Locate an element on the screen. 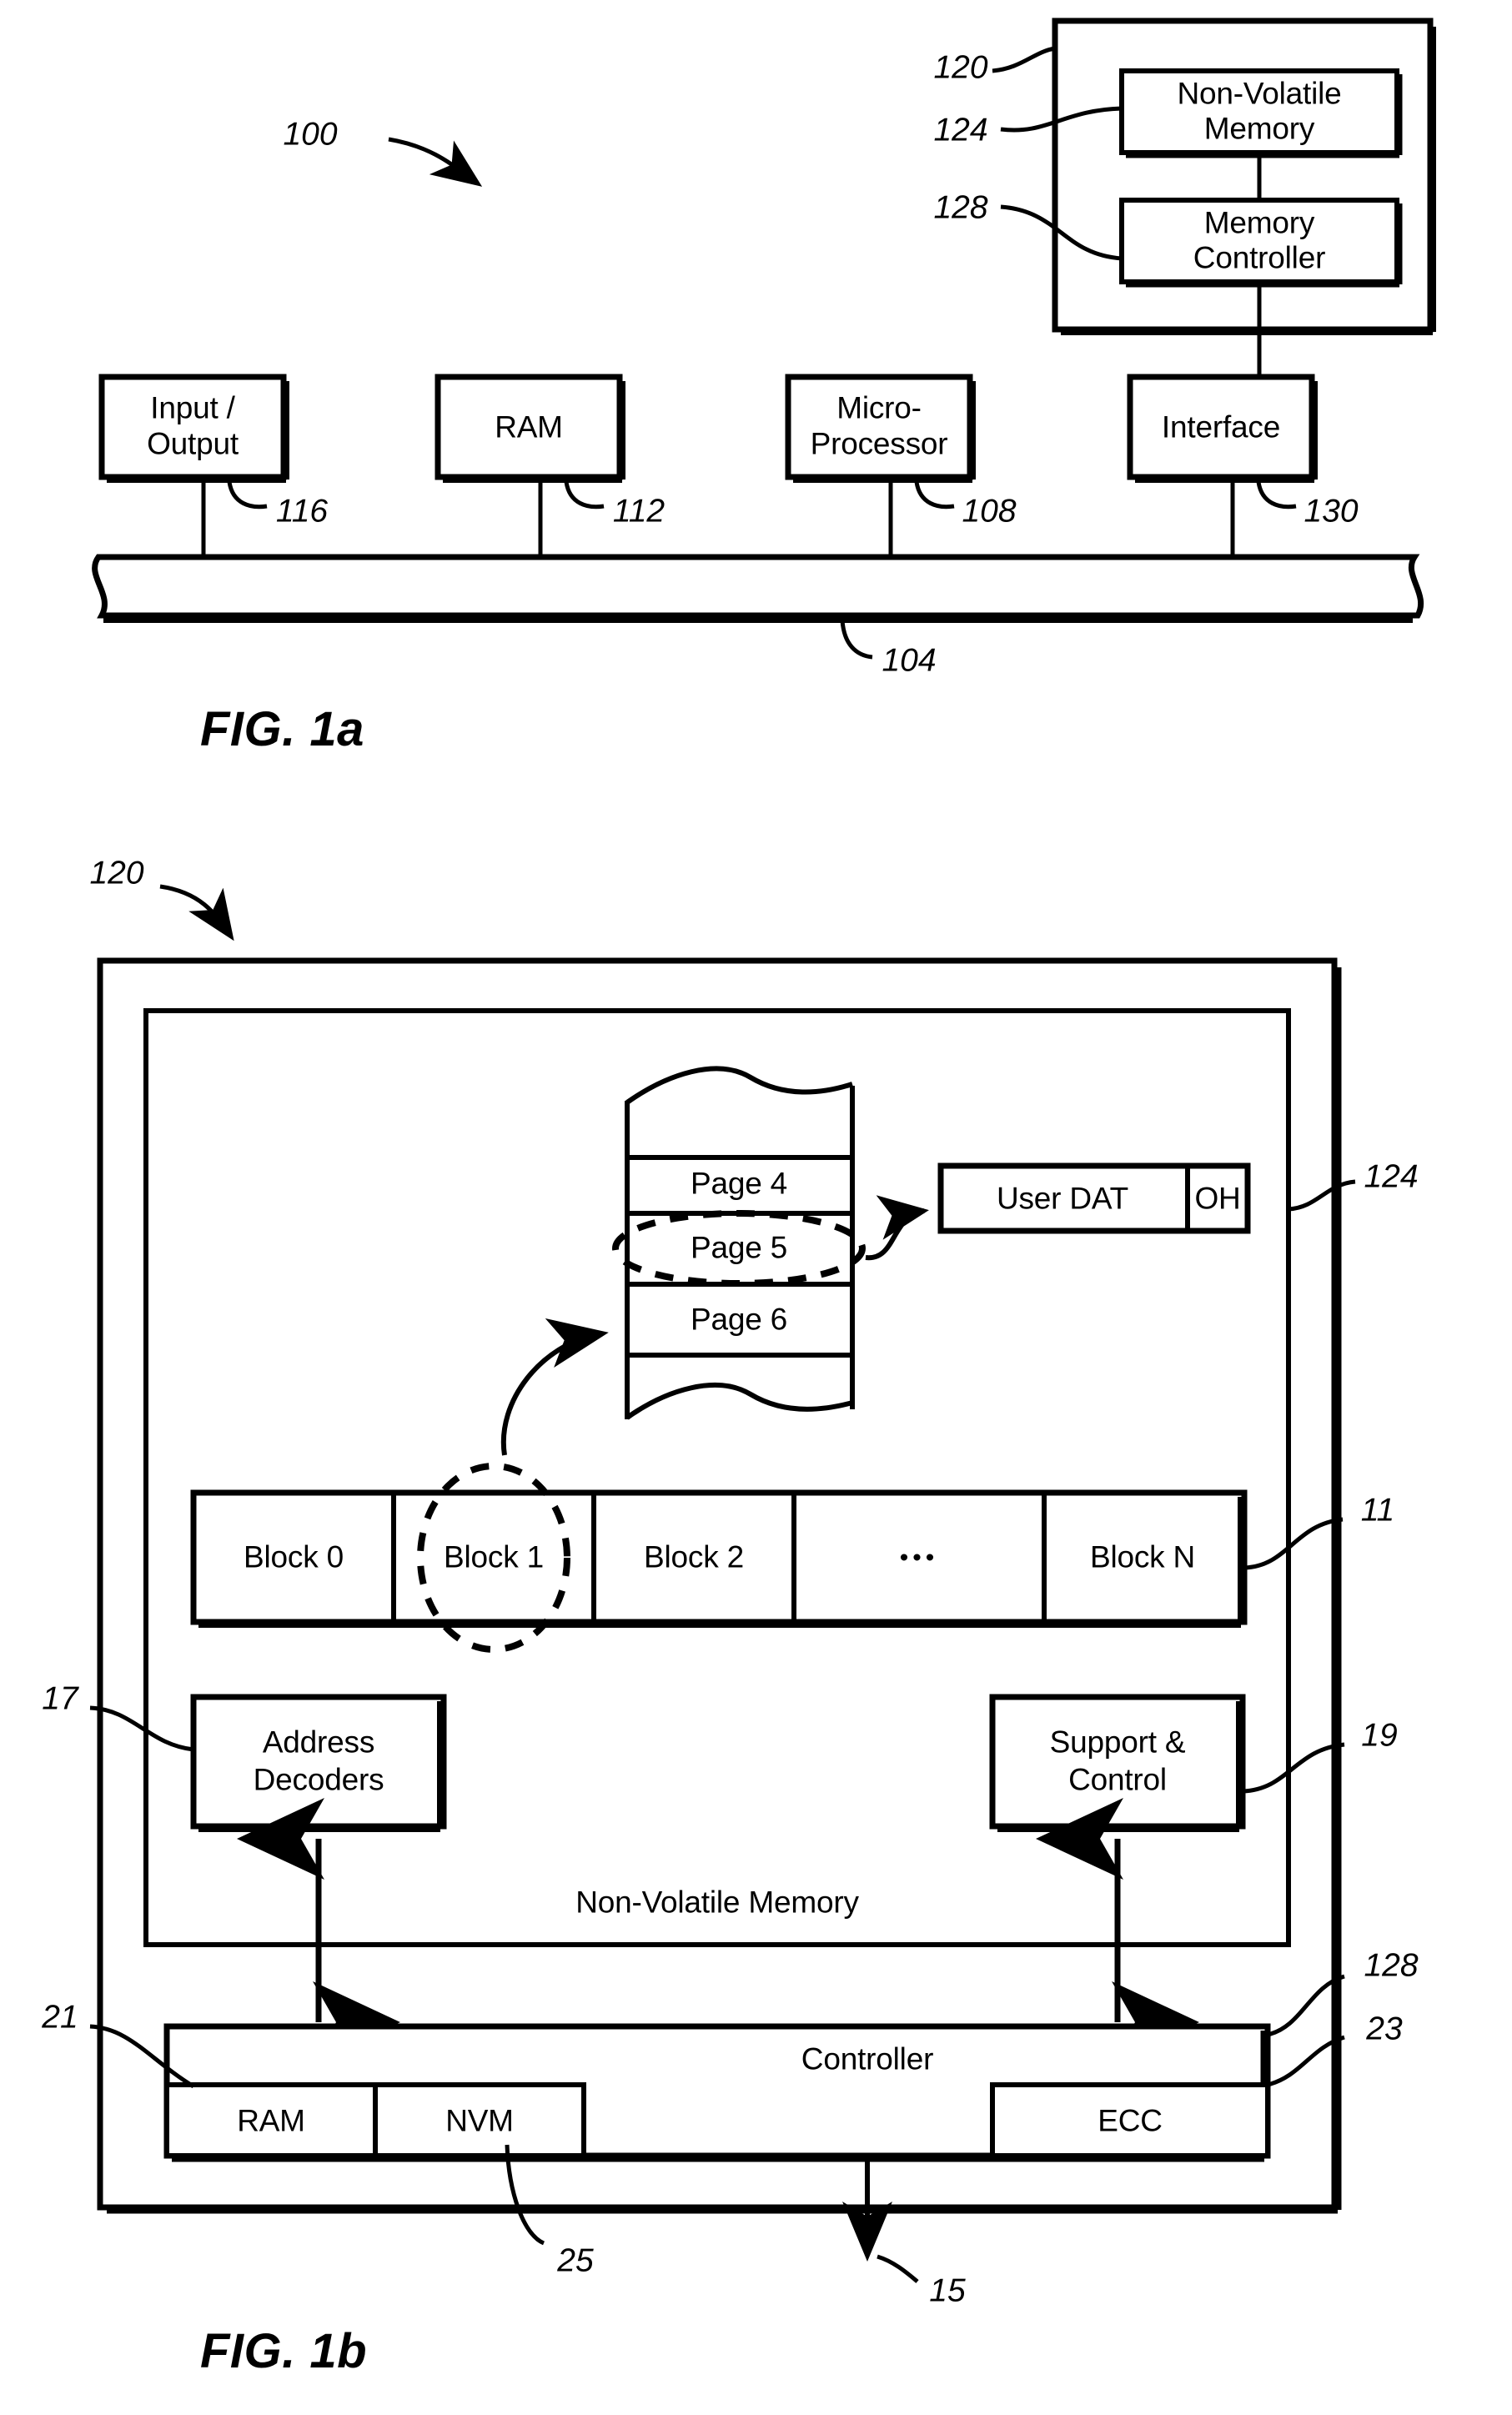 This screenshot has height=2415, width=1512. support-control-label-line1: Support & is located at coordinates (1117, 1742).